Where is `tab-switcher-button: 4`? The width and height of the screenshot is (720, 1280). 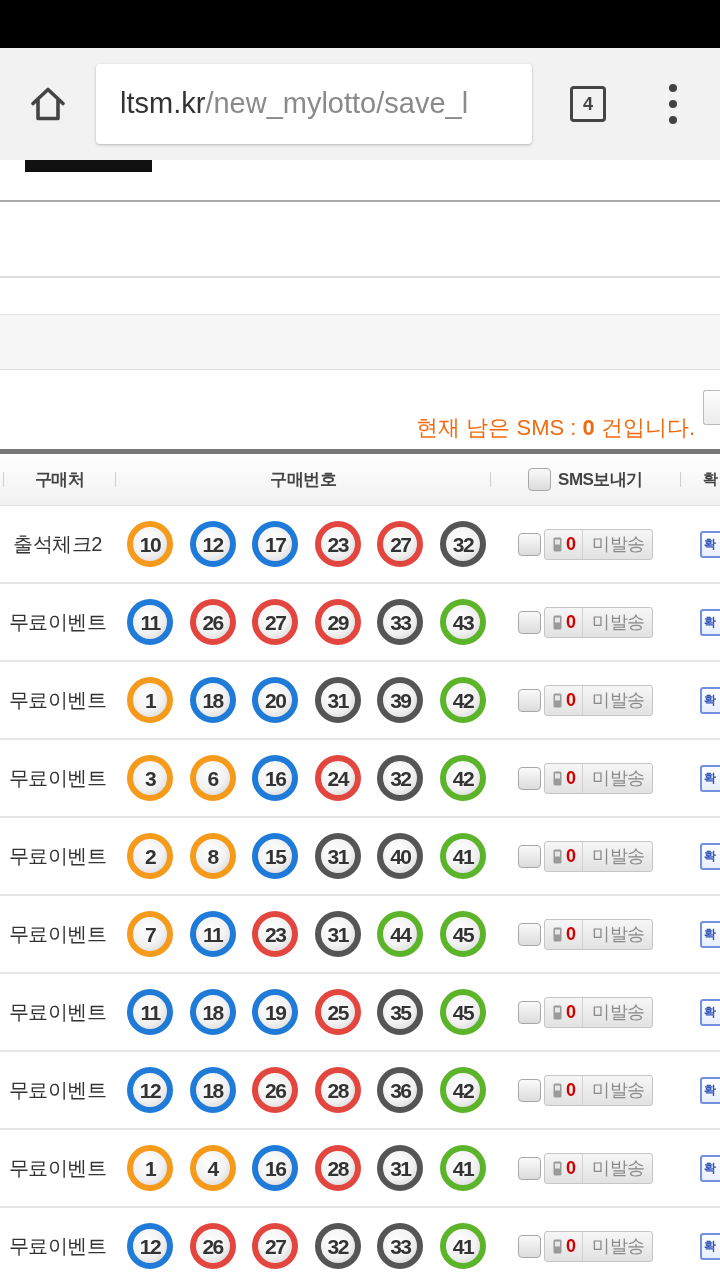
tab-switcher-button: 4 is located at coordinates (588, 104).